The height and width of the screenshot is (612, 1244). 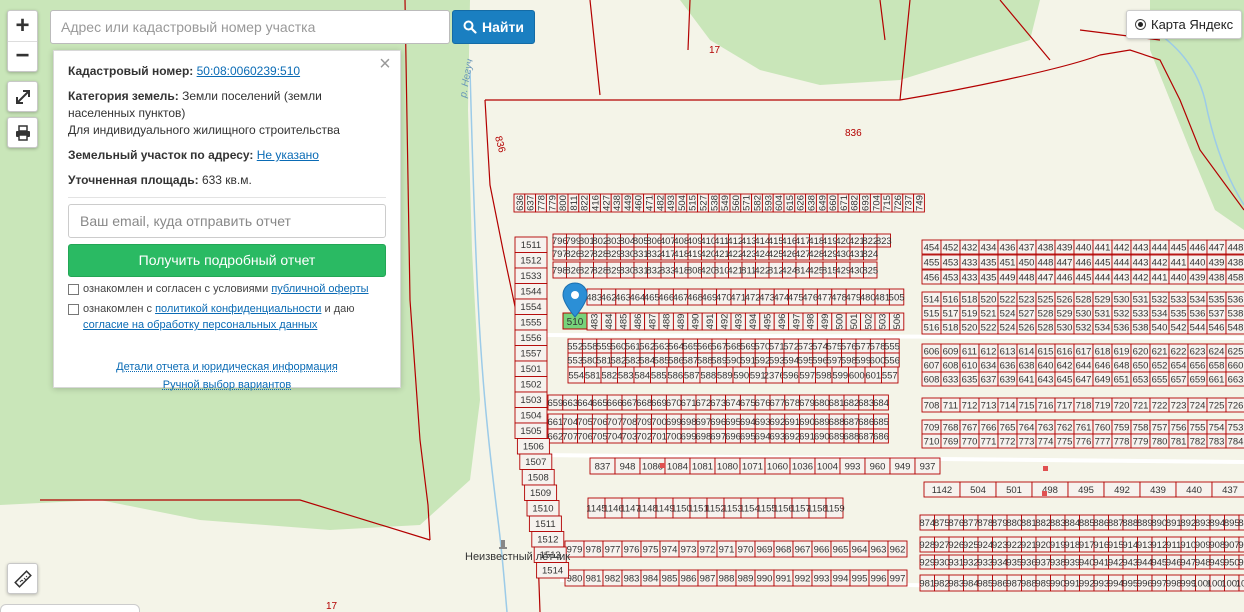 What do you see at coordinates (969, 352) in the screenshot?
I see `parcel-number: 611` at bounding box center [969, 352].